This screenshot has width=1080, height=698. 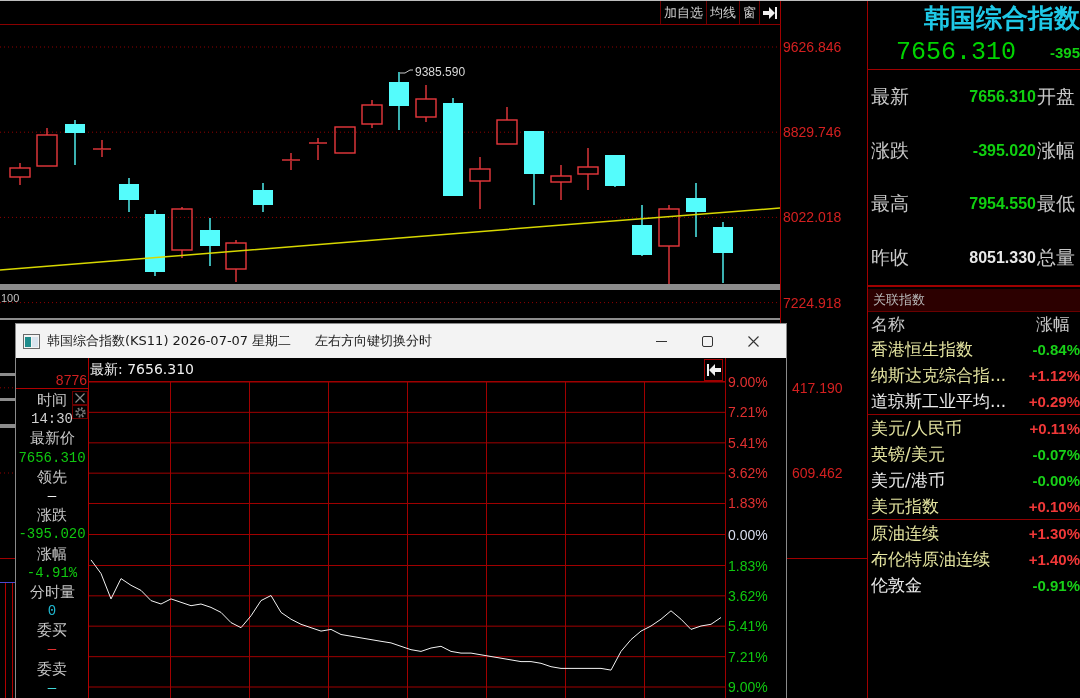 I want to click on price-axis-label: 7224.918, so click(x=812, y=302).